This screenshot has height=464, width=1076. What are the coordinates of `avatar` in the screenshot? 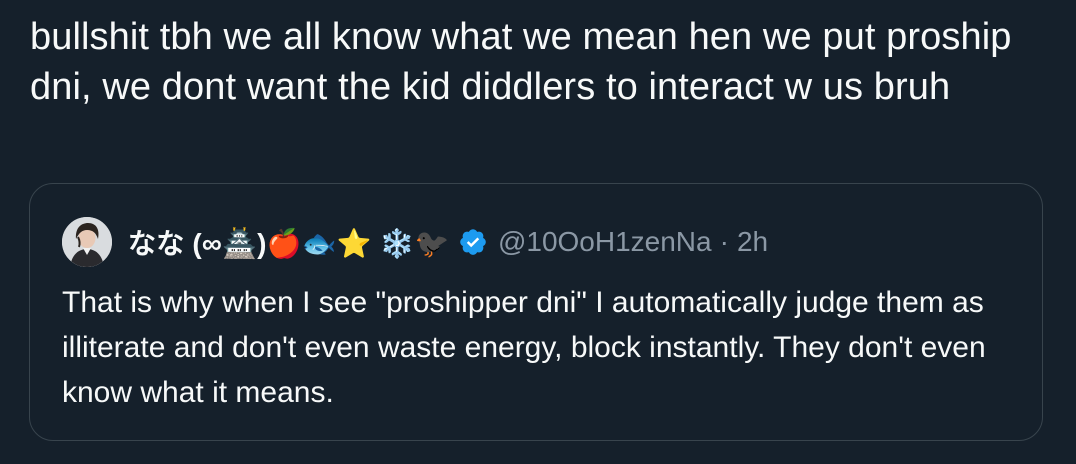 It's located at (87, 242).